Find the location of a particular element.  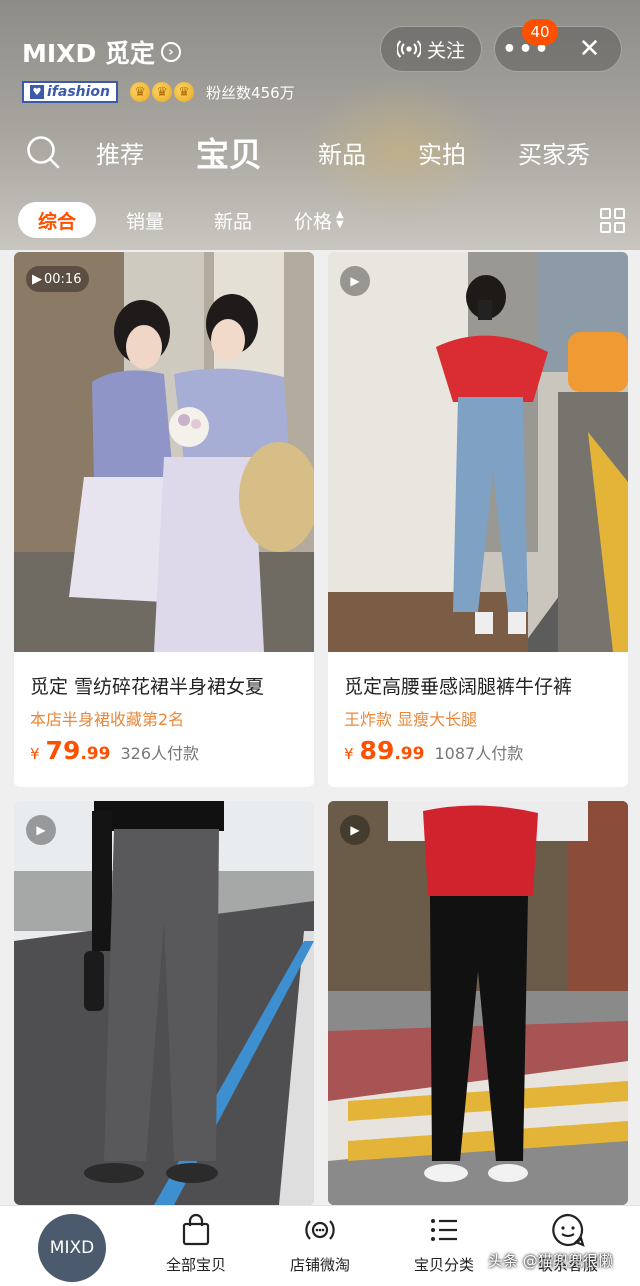

tab-recommend: 推荐 is located at coordinates (120, 152).